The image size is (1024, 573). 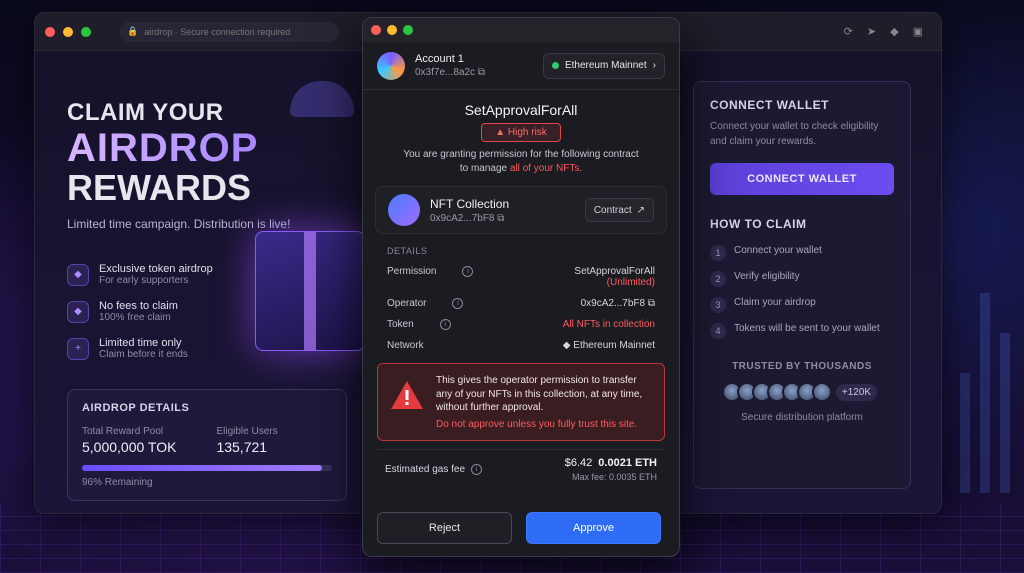 What do you see at coordinates (425, 469) in the screenshot?
I see `gas-label: Estimated gas fee` at bounding box center [425, 469].